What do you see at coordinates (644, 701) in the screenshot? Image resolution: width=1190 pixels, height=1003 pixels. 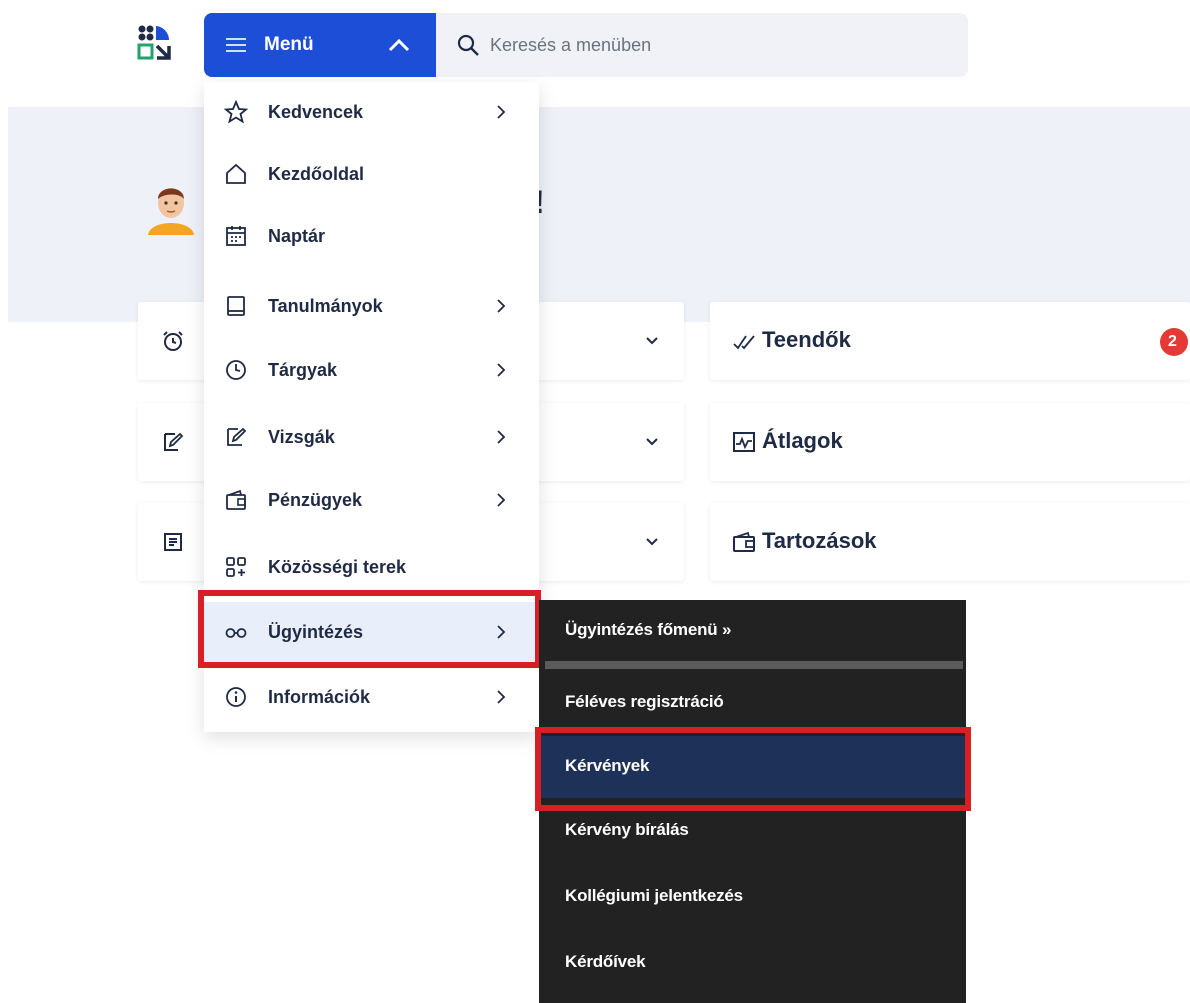 I see `submenu-item-label: Féléves regisztráció` at bounding box center [644, 701].